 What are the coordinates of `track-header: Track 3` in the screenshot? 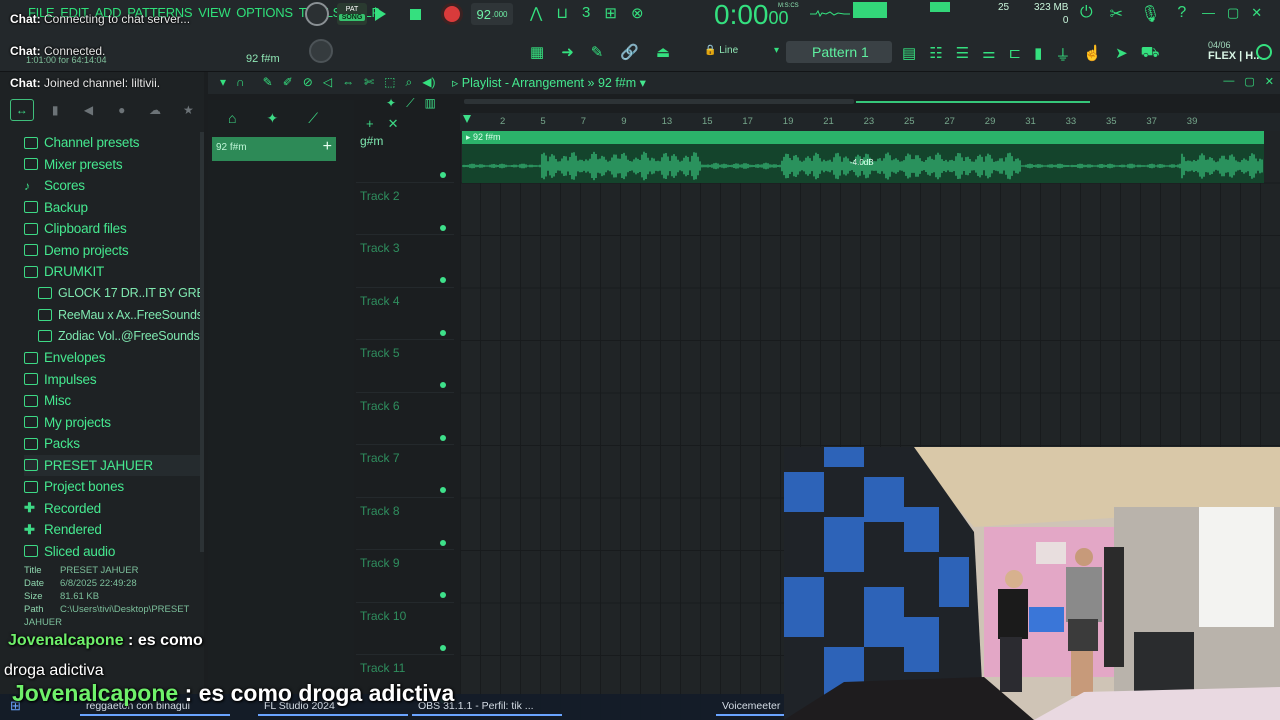 It's located at (405, 261).